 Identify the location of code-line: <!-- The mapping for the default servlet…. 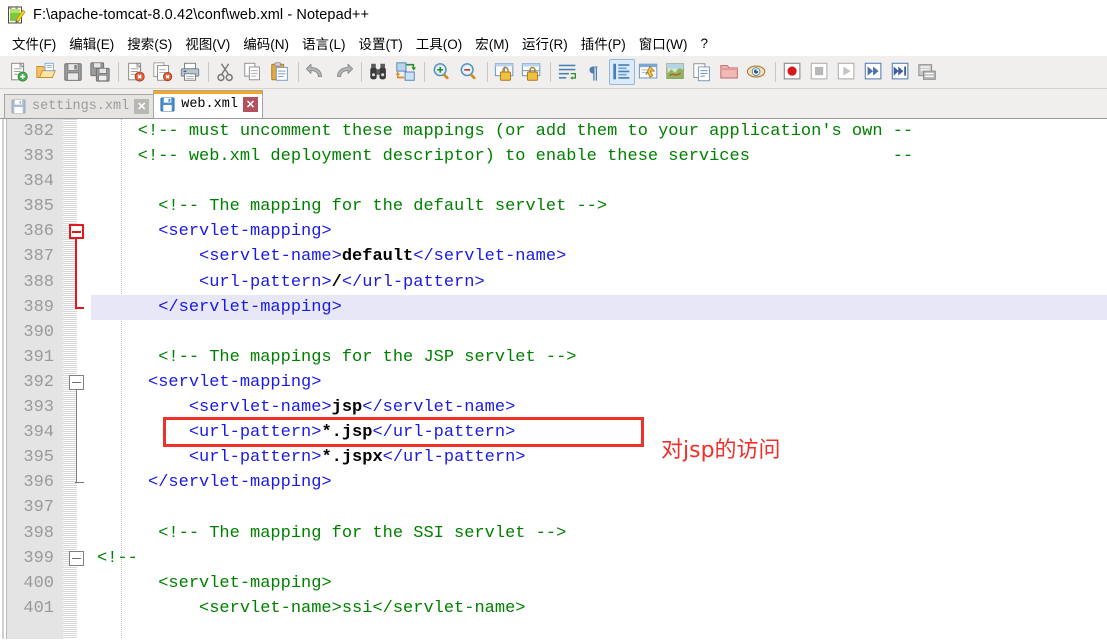
(599, 206).